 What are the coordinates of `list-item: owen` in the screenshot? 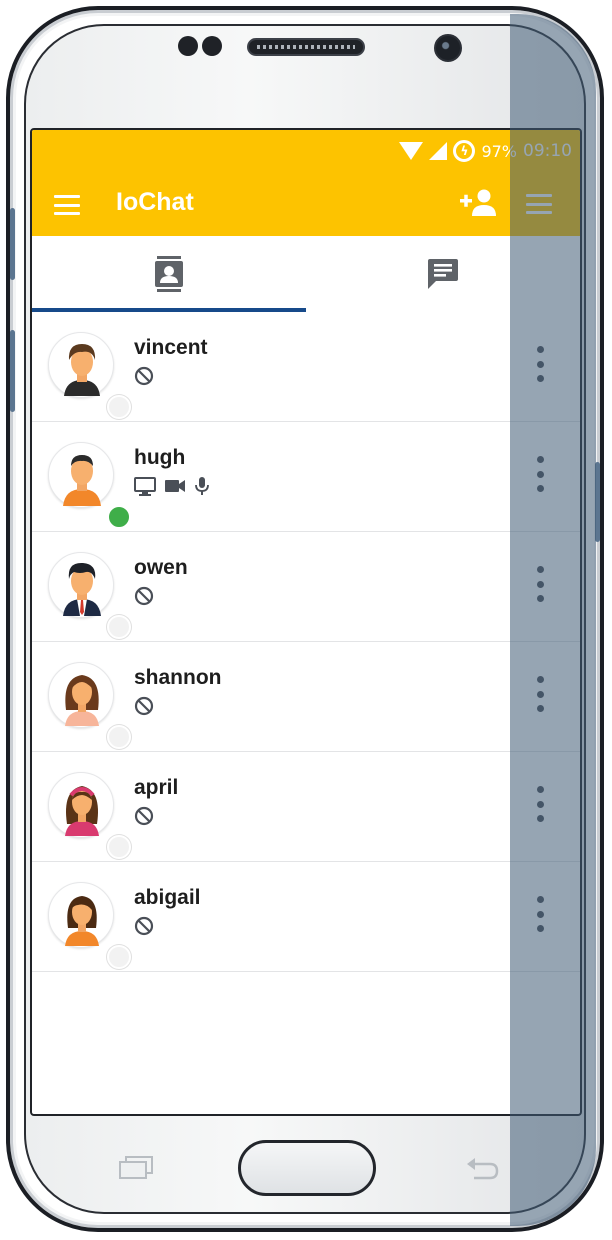 It's located at (306, 587).